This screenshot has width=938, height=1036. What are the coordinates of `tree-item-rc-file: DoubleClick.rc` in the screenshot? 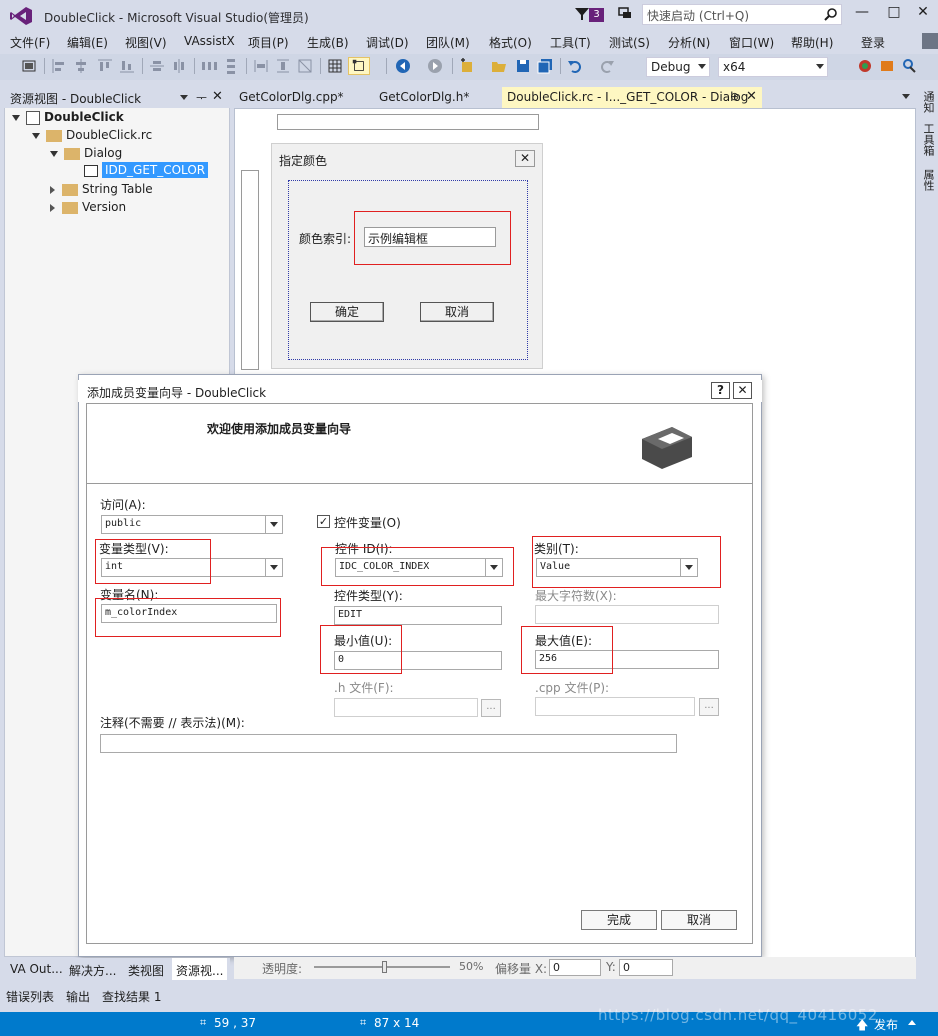 It's located at (92, 135).